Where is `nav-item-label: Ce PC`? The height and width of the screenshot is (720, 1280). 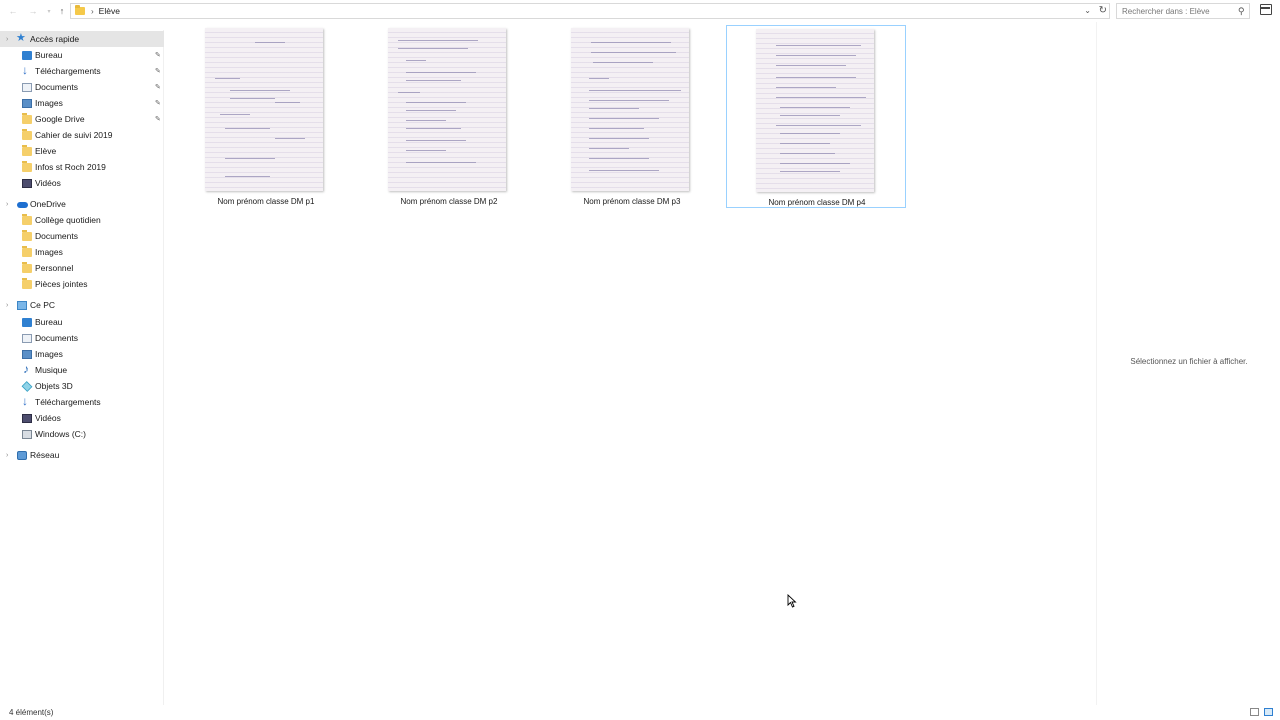 nav-item-label: Ce PC is located at coordinates (43, 305).